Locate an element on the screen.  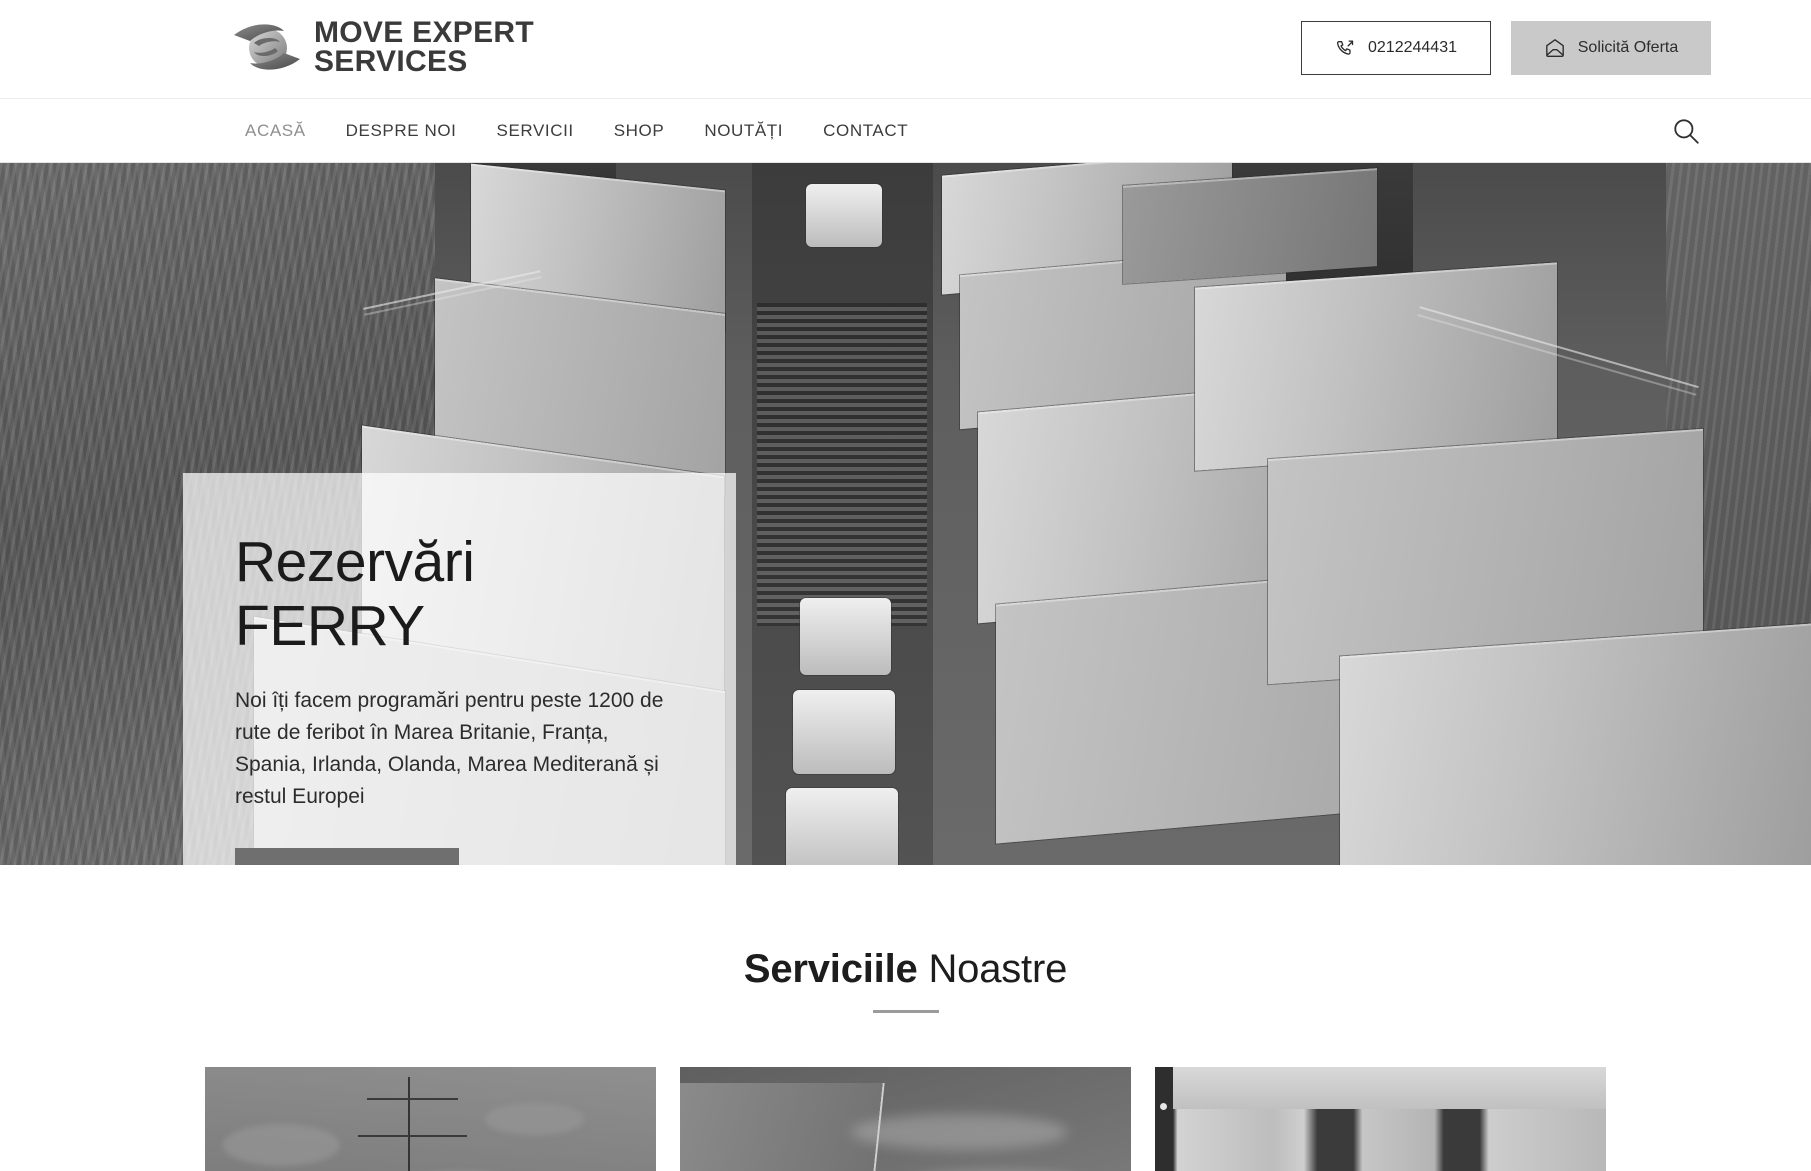
container-roof is located at coordinates (1389, 1088).